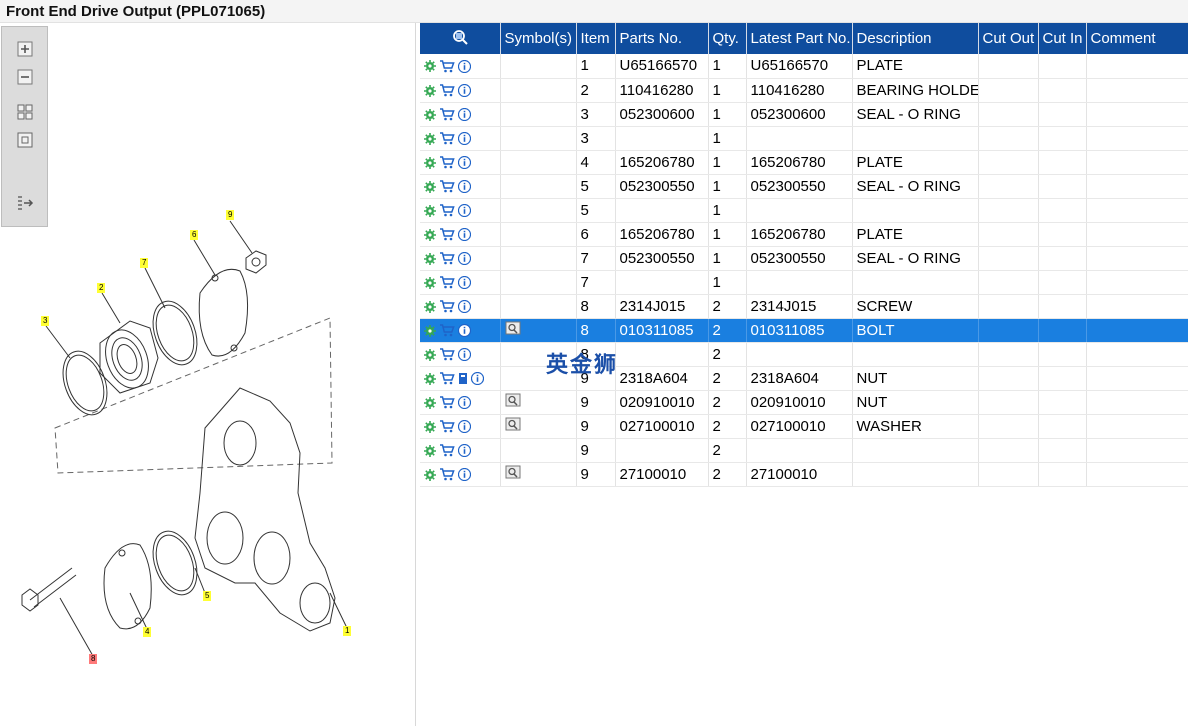 The image size is (1188, 726). What do you see at coordinates (804, 402) in the screenshot?
I see `table-row: 9 020910010 2 020910010 NUT` at bounding box center [804, 402].